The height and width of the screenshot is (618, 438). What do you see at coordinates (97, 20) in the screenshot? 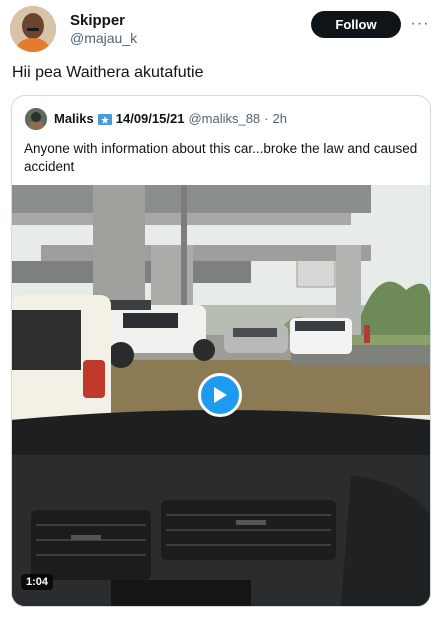
I see `author-name: Skipper` at bounding box center [97, 20].